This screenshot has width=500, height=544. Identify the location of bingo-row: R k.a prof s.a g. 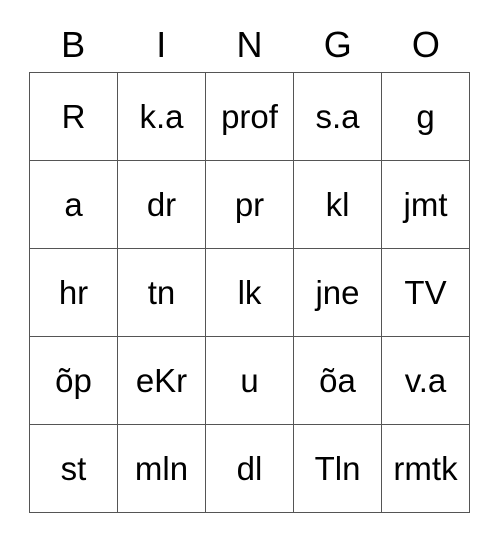
(250, 117).